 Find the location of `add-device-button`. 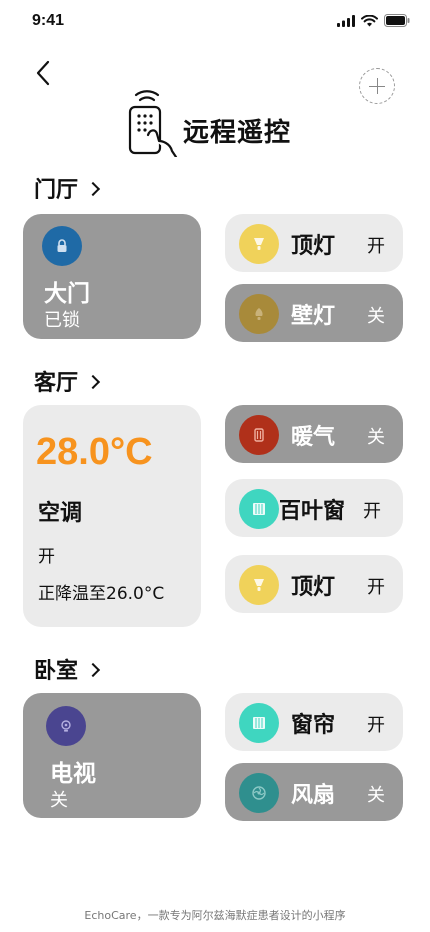

add-device-button is located at coordinates (377, 86).